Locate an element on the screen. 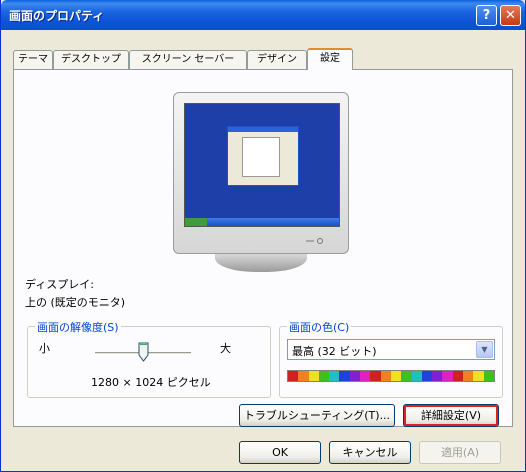  monitor-screen is located at coordinates (262, 165).